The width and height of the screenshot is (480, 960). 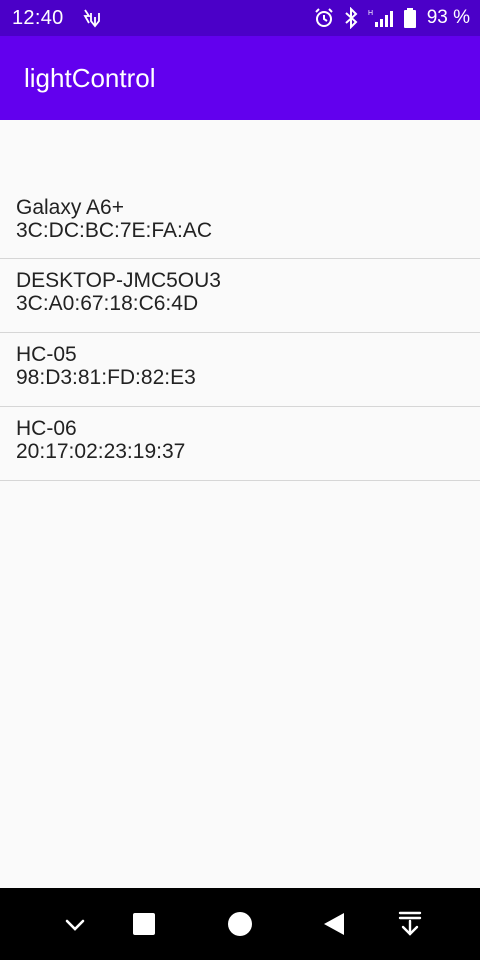 I want to click on usb-debug-icon, so click(x=91, y=18).